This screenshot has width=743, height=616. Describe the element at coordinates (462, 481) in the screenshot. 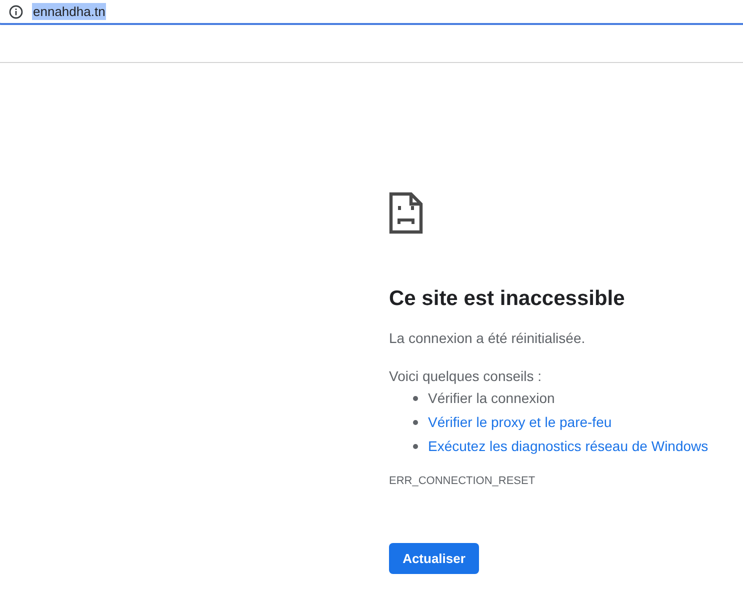

I see `error-code: ERR_CONNECTION_RESET` at that location.